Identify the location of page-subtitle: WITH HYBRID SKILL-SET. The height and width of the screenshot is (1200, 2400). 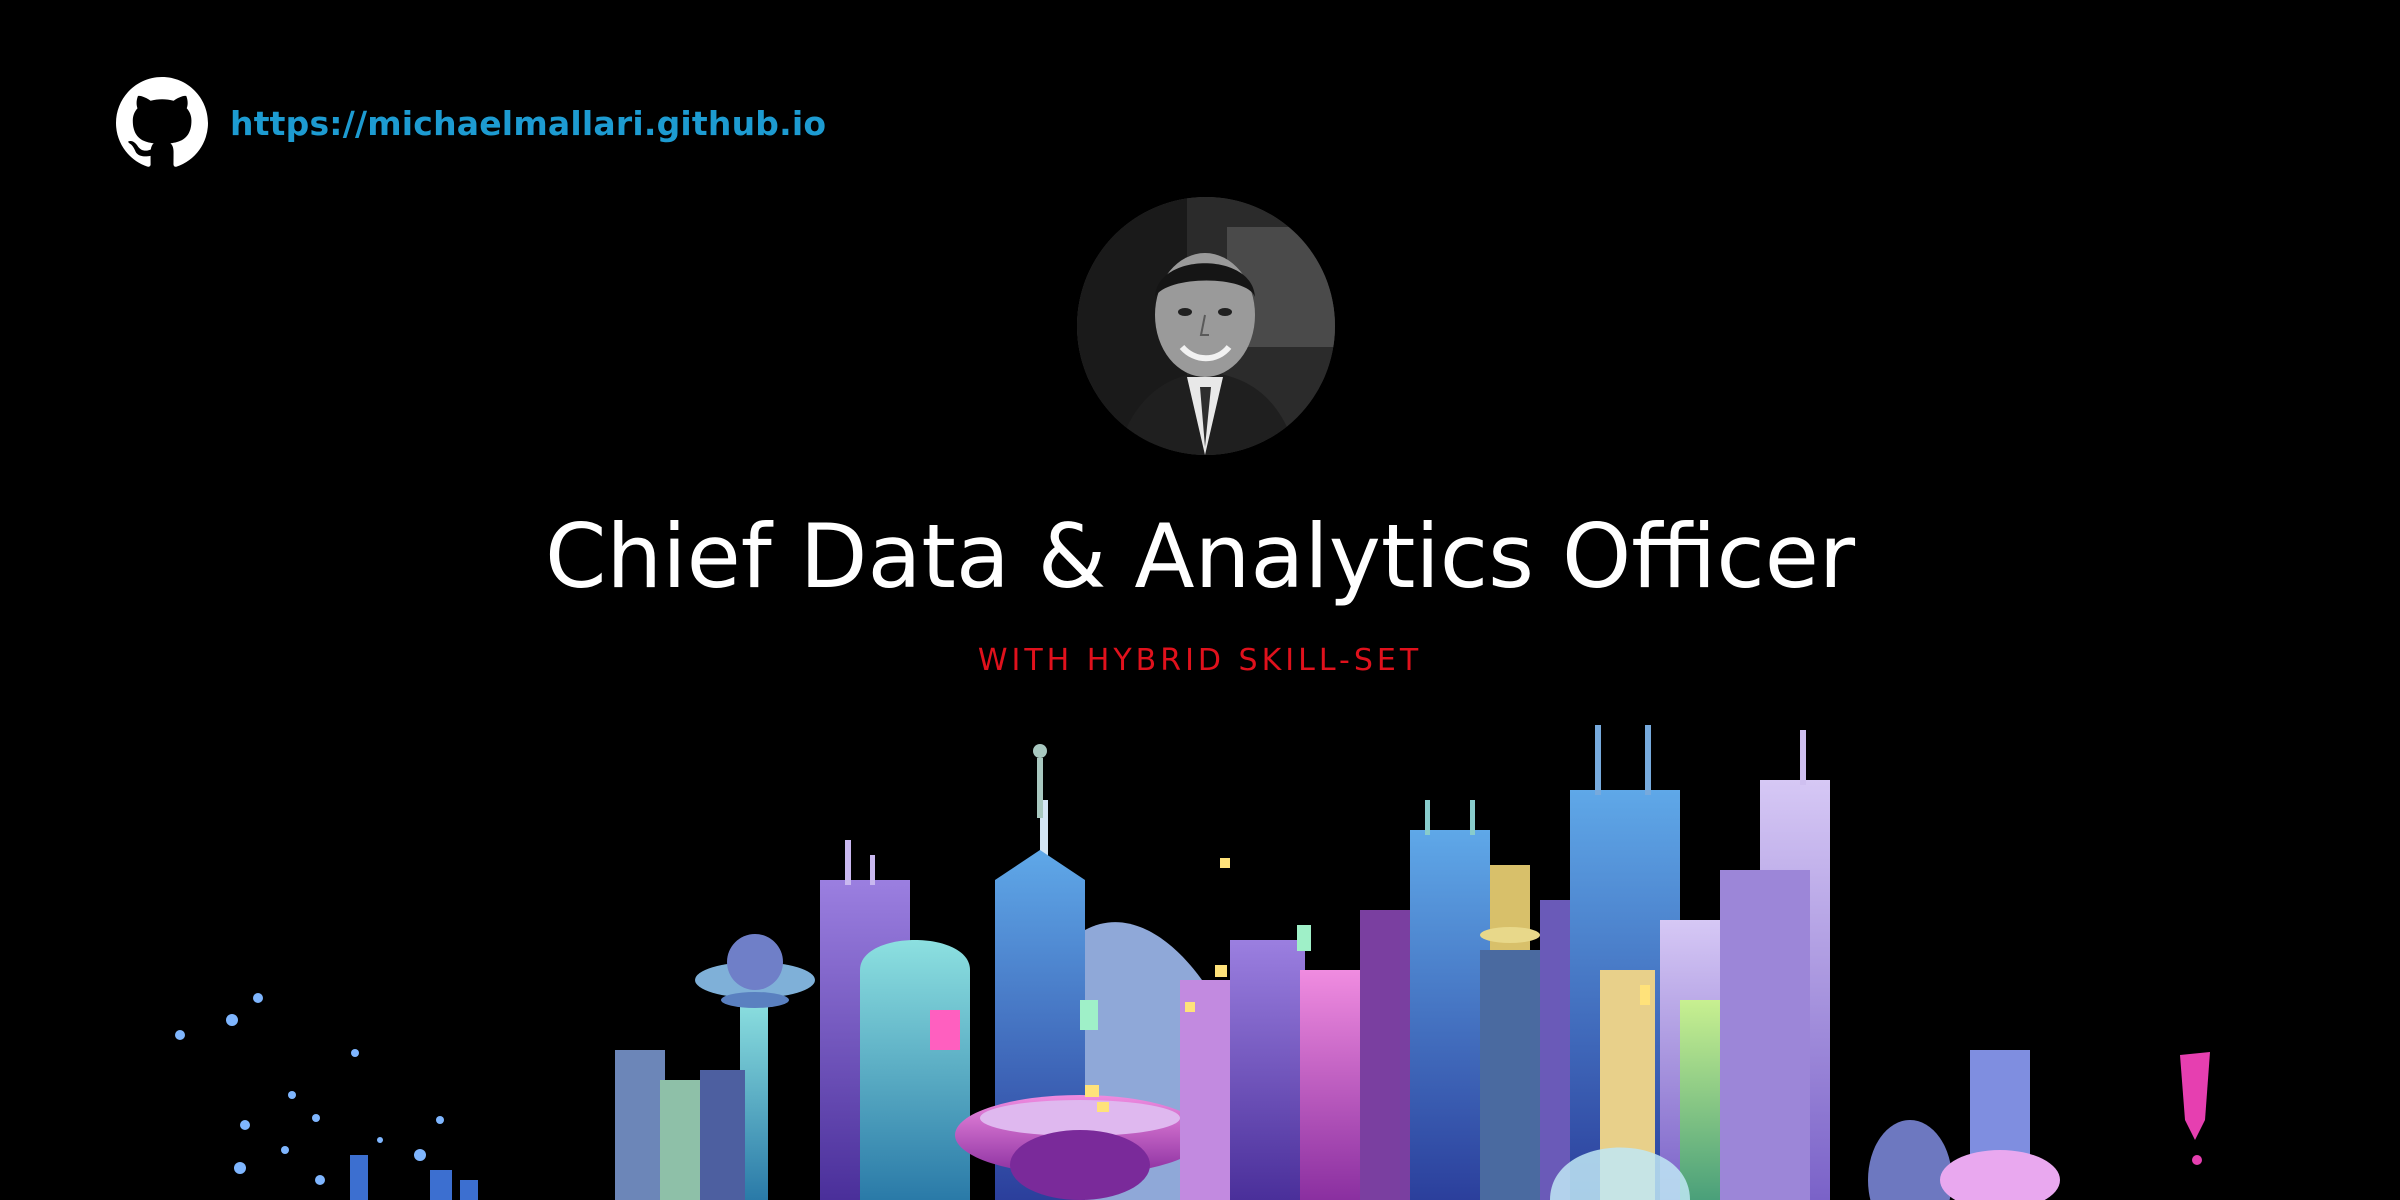
(1200, 660).